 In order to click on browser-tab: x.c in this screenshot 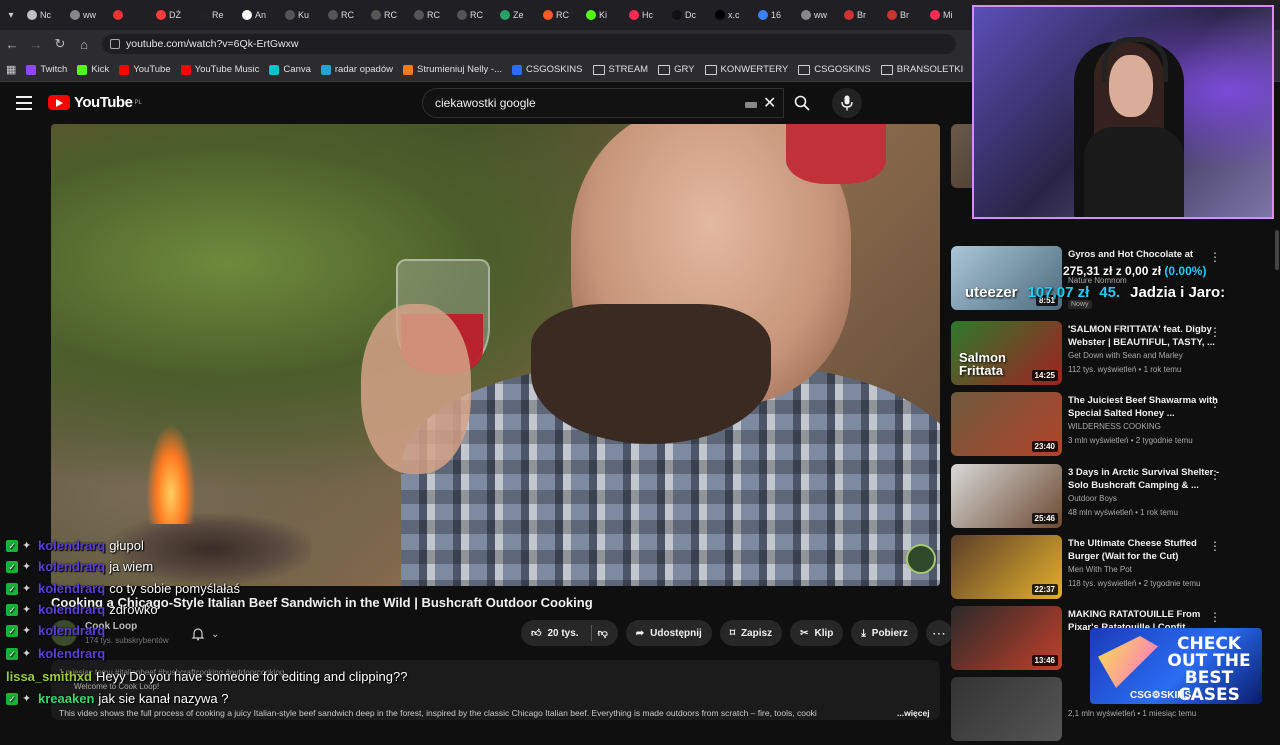, I will do `click(731, 15)`.